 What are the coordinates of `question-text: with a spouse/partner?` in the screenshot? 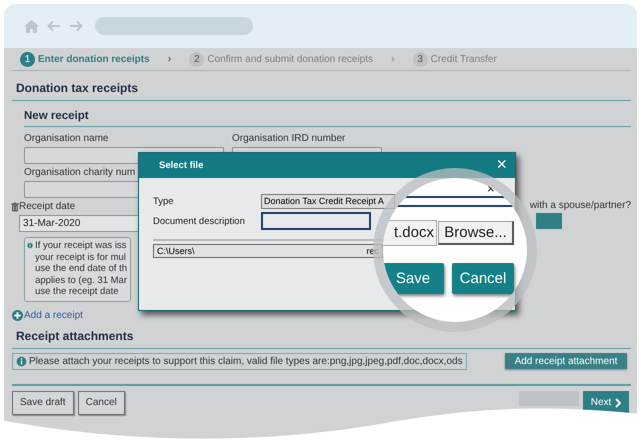 It's located at (580, 205).